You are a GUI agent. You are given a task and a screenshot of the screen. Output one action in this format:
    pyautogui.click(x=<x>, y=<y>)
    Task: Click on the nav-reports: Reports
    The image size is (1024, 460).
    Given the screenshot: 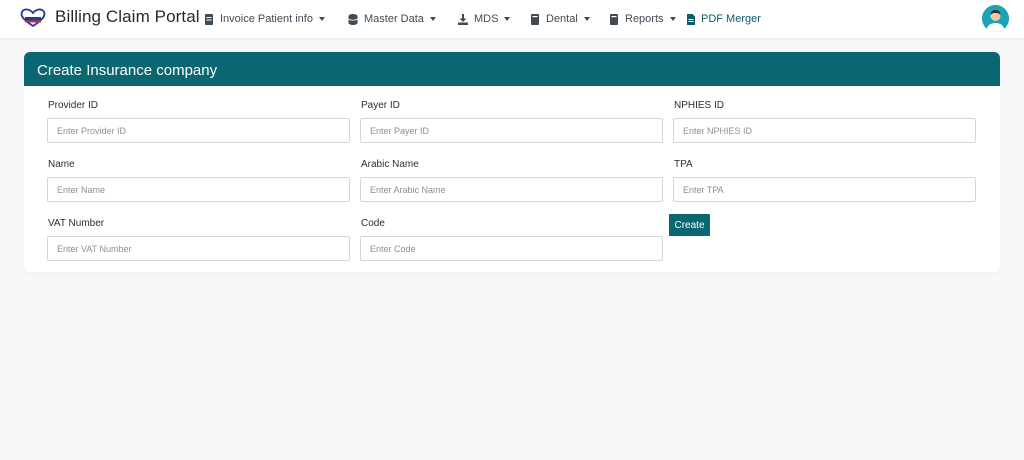 What is the action you would take?
    pyautogui.click(x=642, y=19)
    